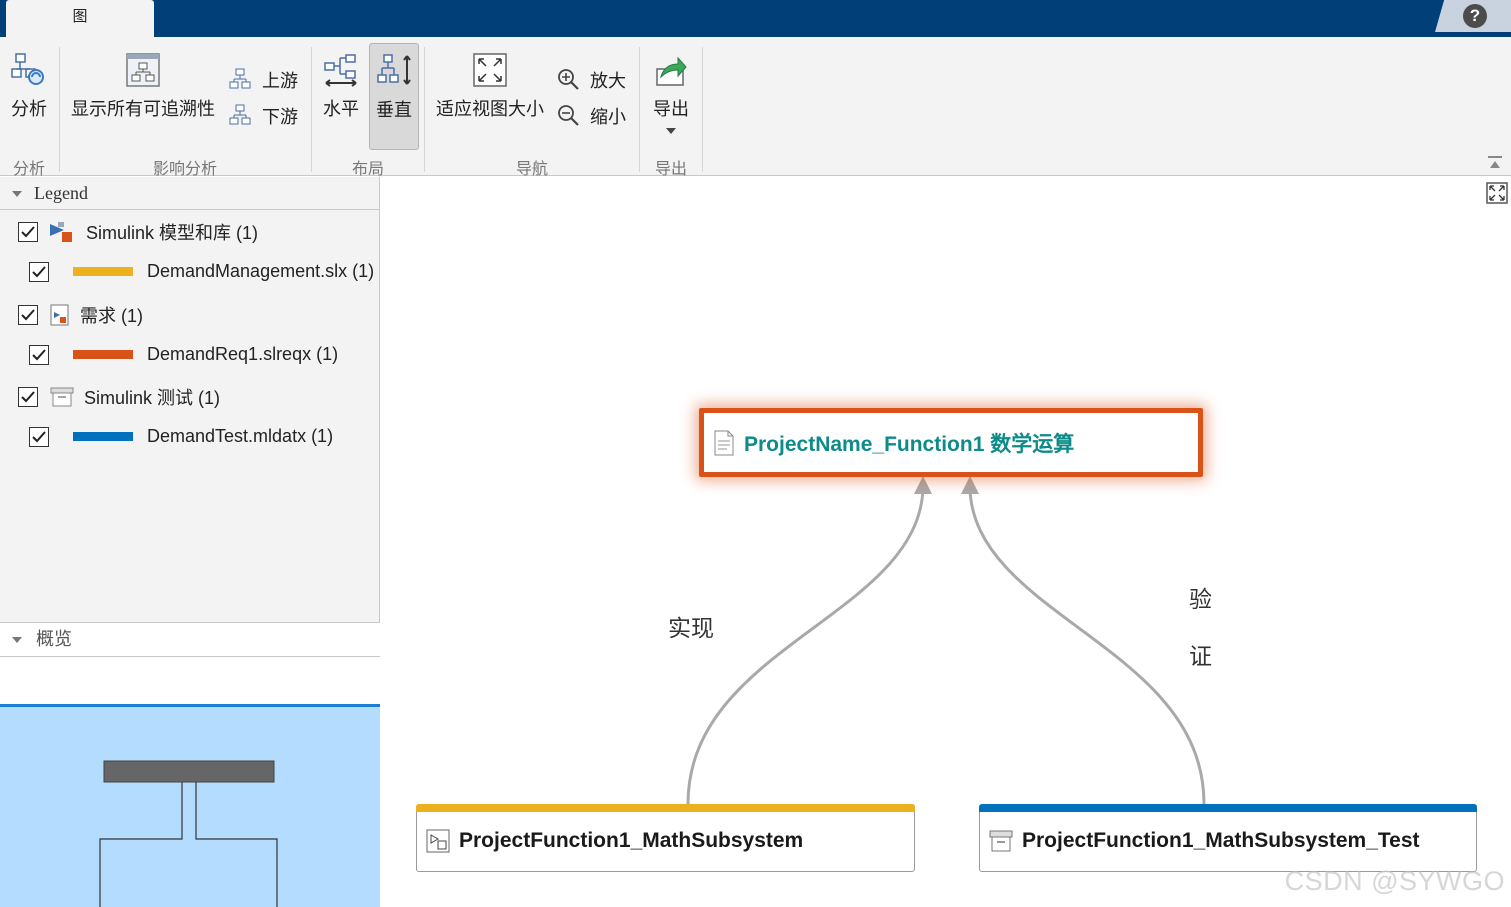 The image size is (1511, 907). Describe the element at coordinates (29, 86) in the screenshot. I see `analyze-button: 分析` at that location.